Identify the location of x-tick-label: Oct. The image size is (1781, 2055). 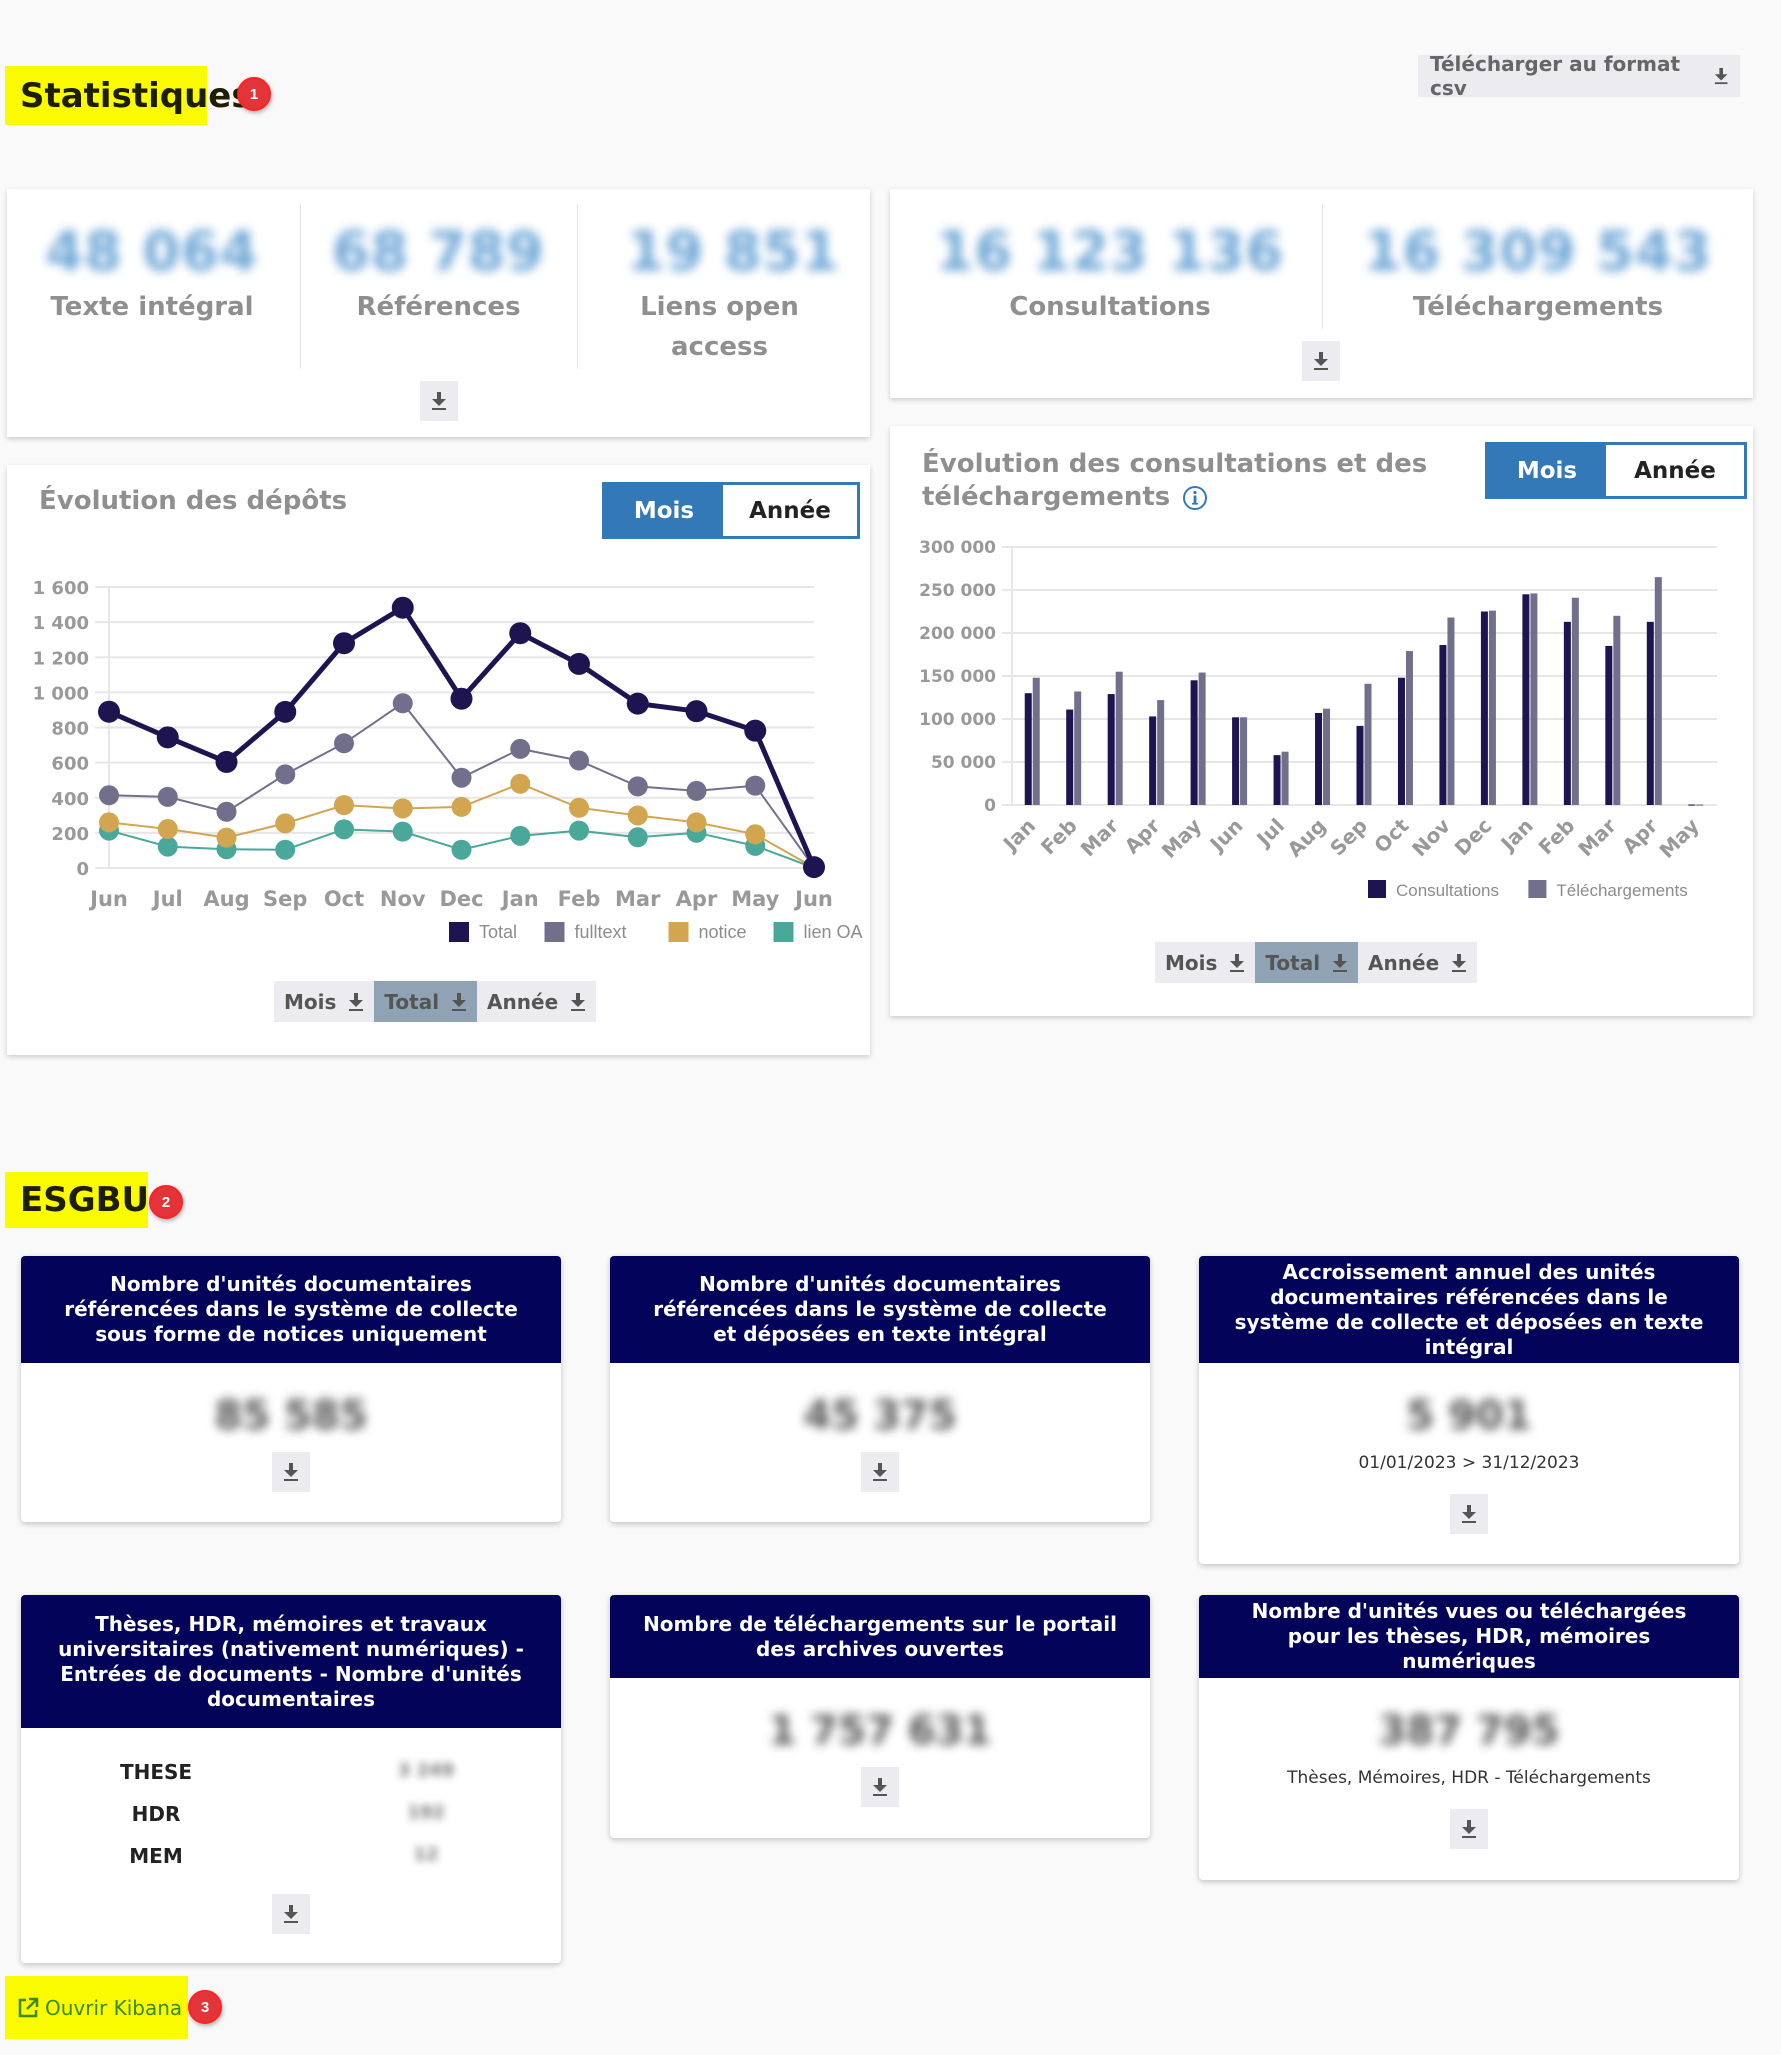
(1391, 835).